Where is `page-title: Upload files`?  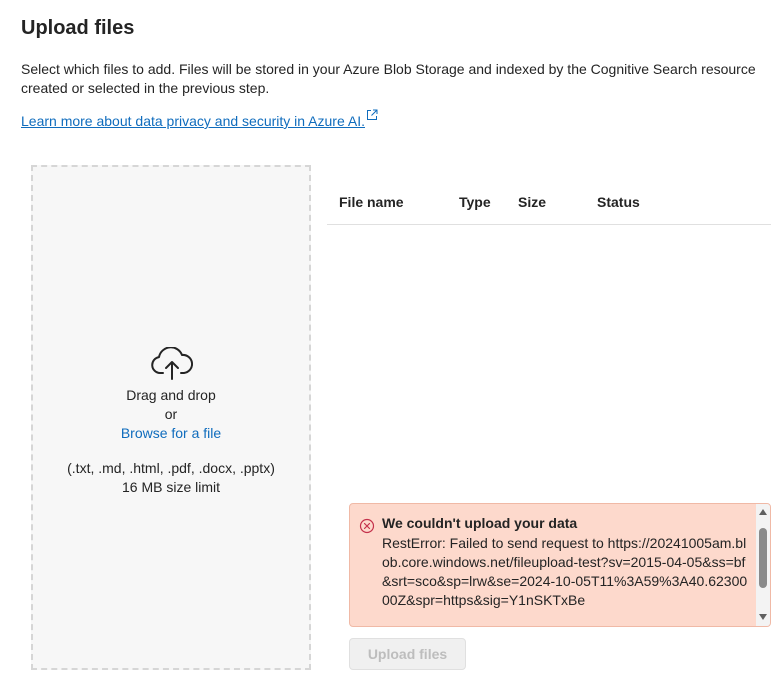
page-title: Upload files is located at coordinates (78, 28).